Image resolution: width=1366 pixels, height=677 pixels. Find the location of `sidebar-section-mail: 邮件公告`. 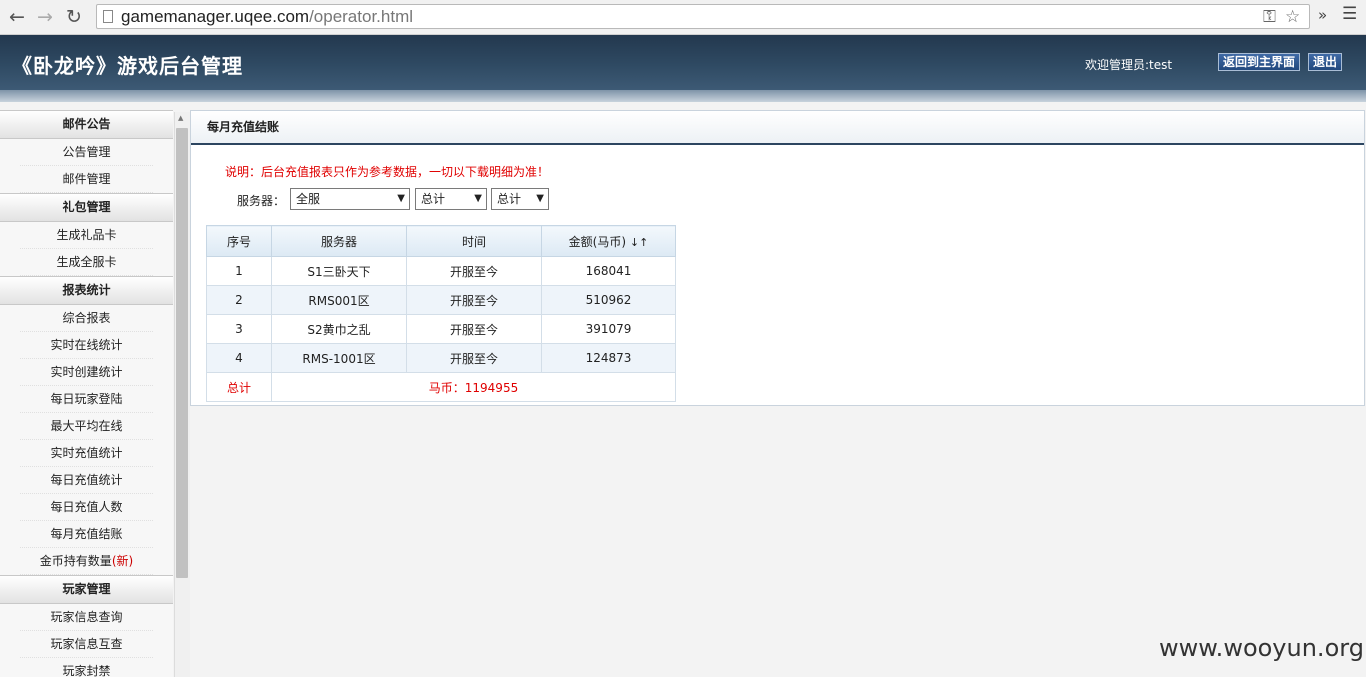

sidebar-section-mail: 邮件公告 is located at coordinates (86, 124).